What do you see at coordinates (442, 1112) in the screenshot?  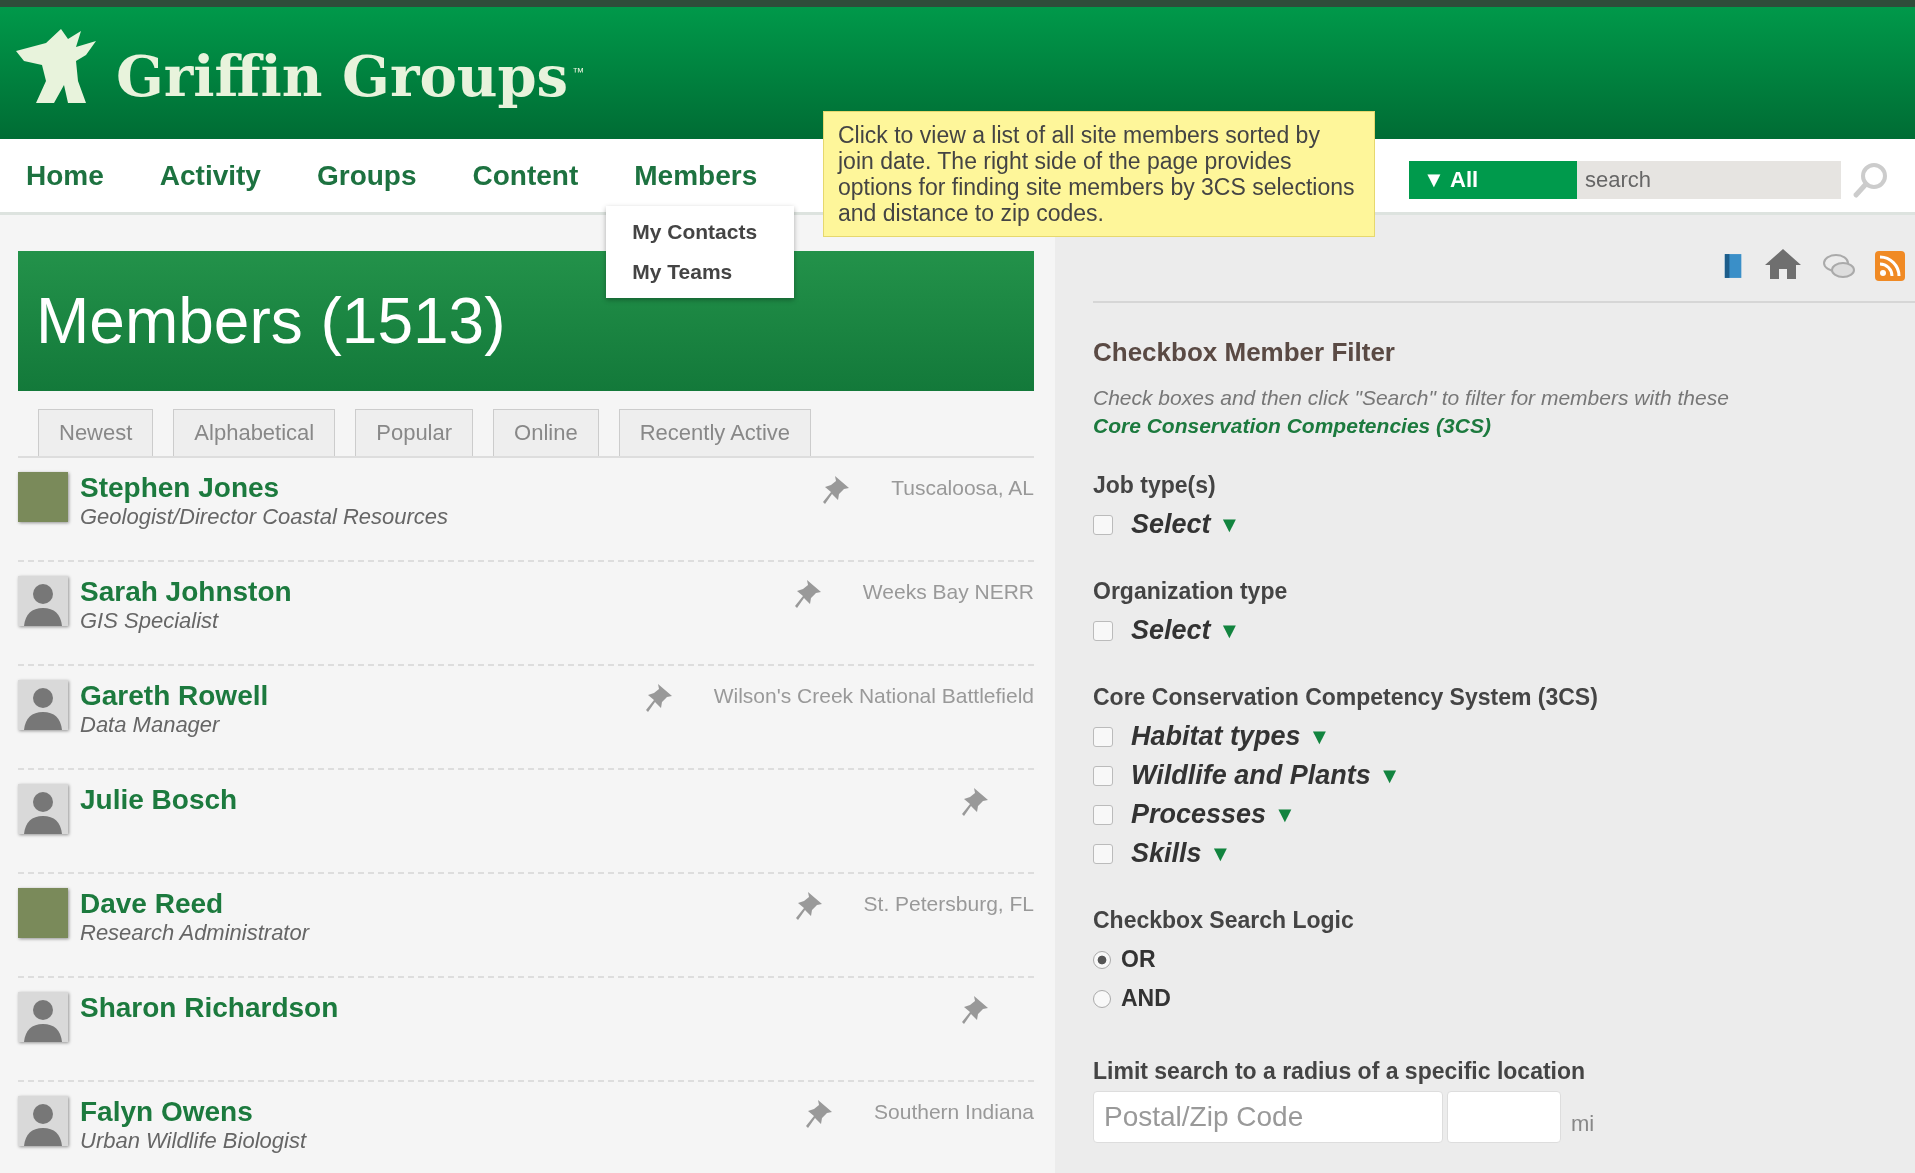 I see `member-name-link: Falyn Owens` at bounding box center [442, 1112].